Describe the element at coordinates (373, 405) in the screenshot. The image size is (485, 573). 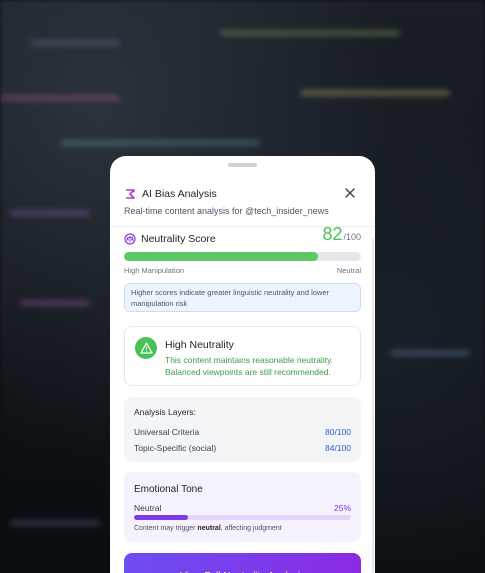
I see `scrollbar` at that location.